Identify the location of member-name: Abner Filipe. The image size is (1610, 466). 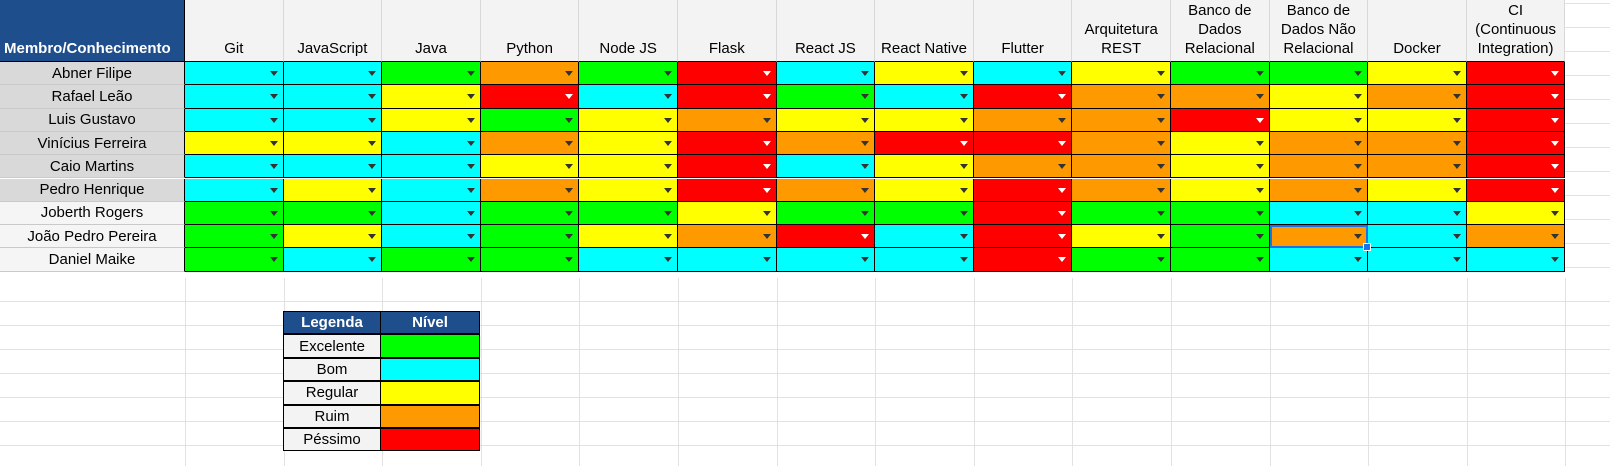
(92, 74).